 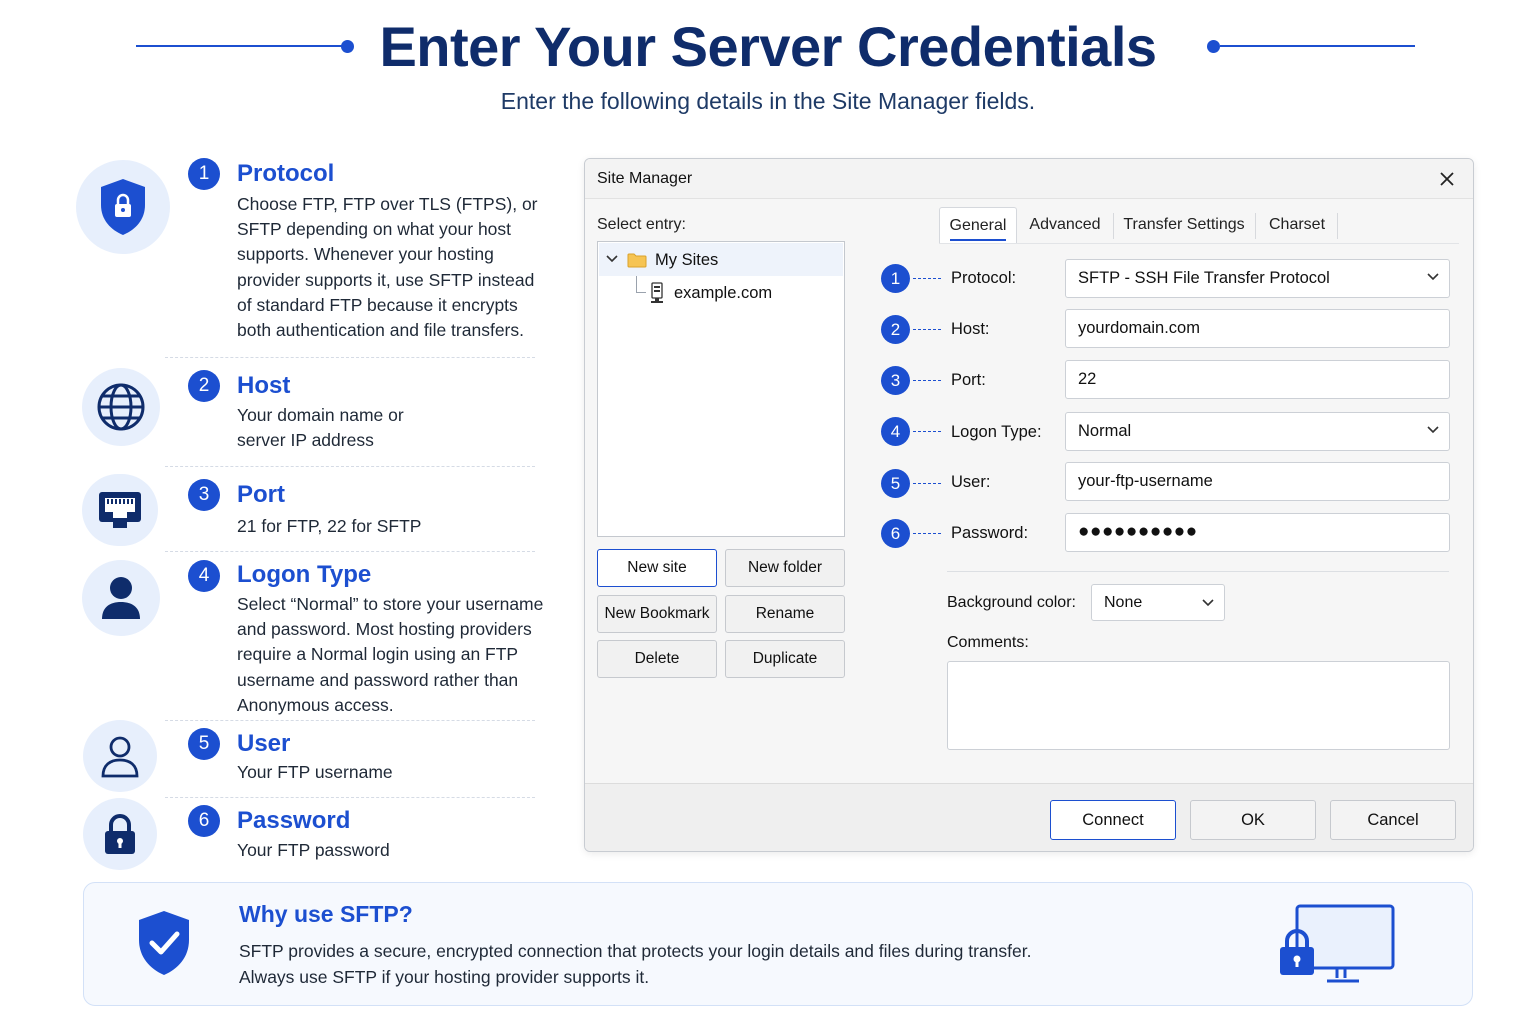 What do you see at coordinates (657, 568) in the screenshot?
I see `new-site-button: New site` at bounding box center [657, 568].